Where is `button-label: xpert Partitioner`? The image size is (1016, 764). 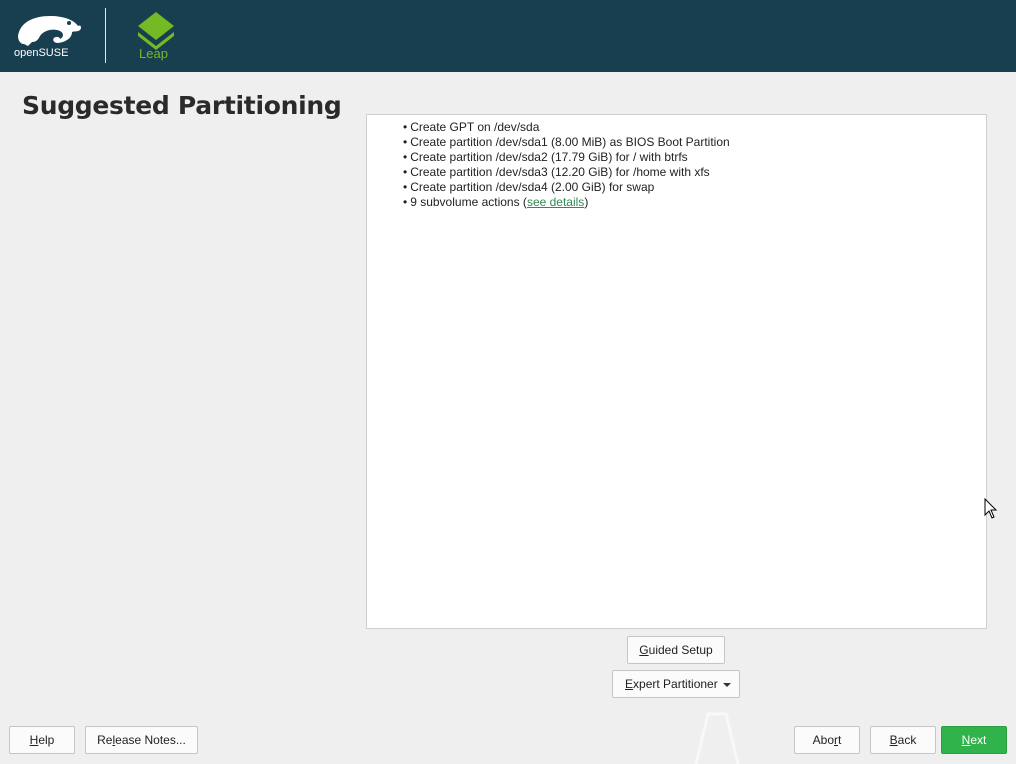
button-label: xpert Partitioner is located at coordinates (675, 684).